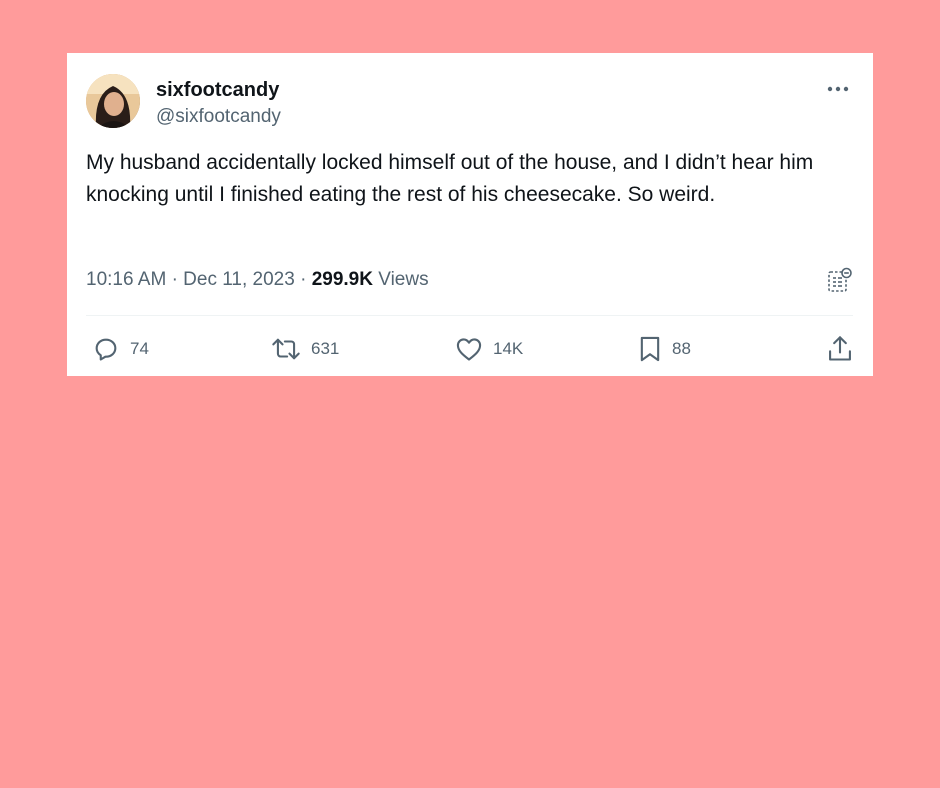 The image size is (940, 788). What do you see at coordinates (469, 102) in the screenshot?
I see `tweet-header: sixfootcandy @sixfootcandy` at bounding box center [469, 102].